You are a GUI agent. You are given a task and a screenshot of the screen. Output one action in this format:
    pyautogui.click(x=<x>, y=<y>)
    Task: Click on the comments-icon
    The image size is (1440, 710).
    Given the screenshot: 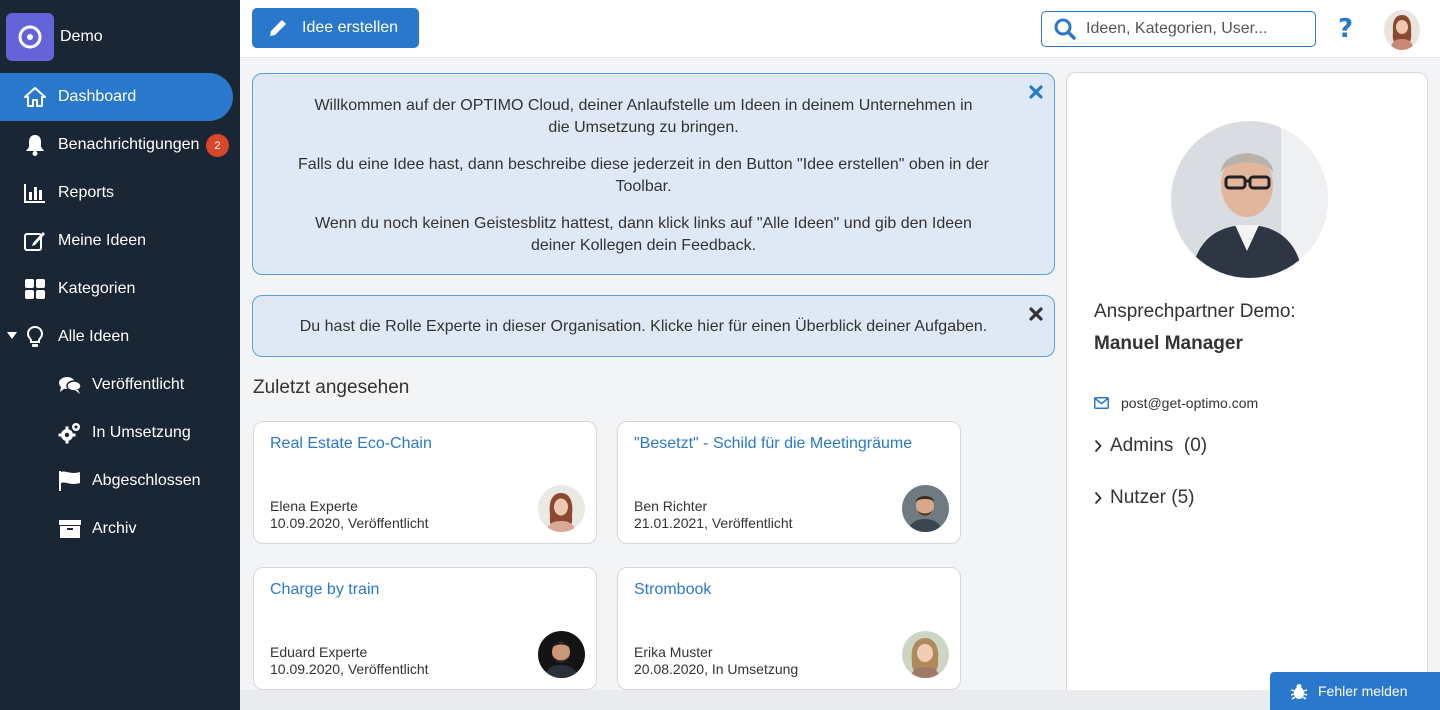 What is the action you would take?
    pyautogui.click(x=70, y=385)
    